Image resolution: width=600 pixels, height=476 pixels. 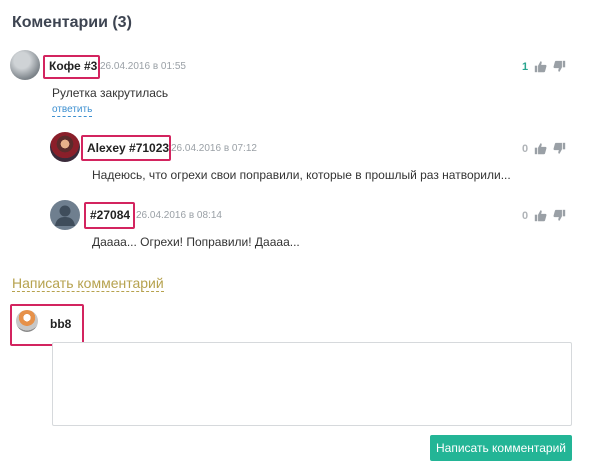 I want to click on compose-username: bb8, so click(x=61, y=324).